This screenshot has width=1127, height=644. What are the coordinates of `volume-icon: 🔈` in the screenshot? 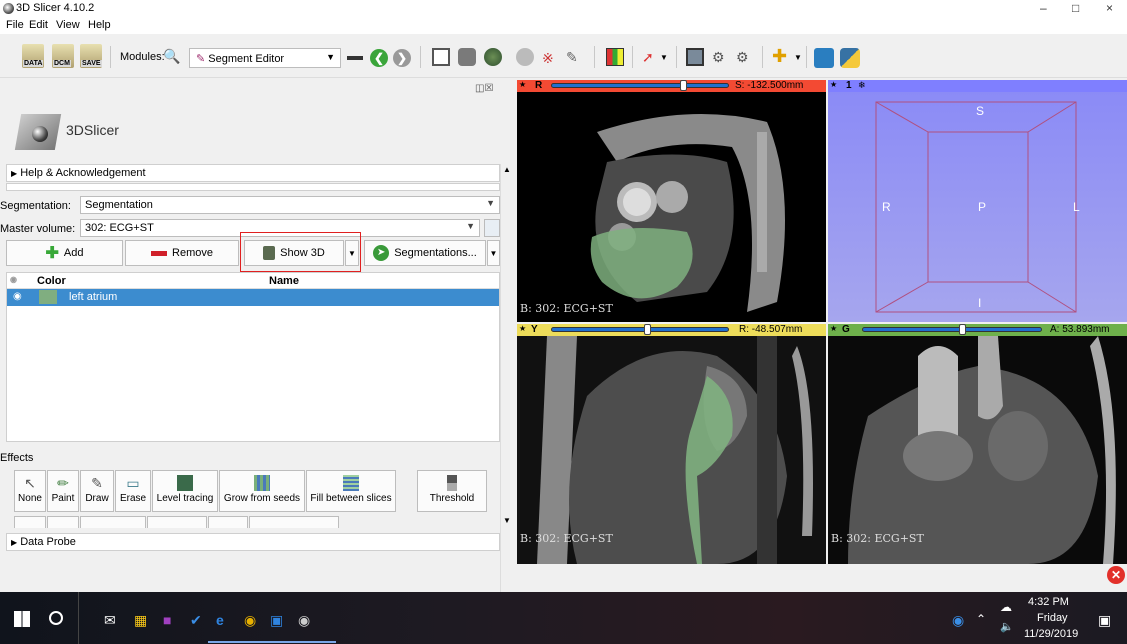 It's located at (1007, 626).